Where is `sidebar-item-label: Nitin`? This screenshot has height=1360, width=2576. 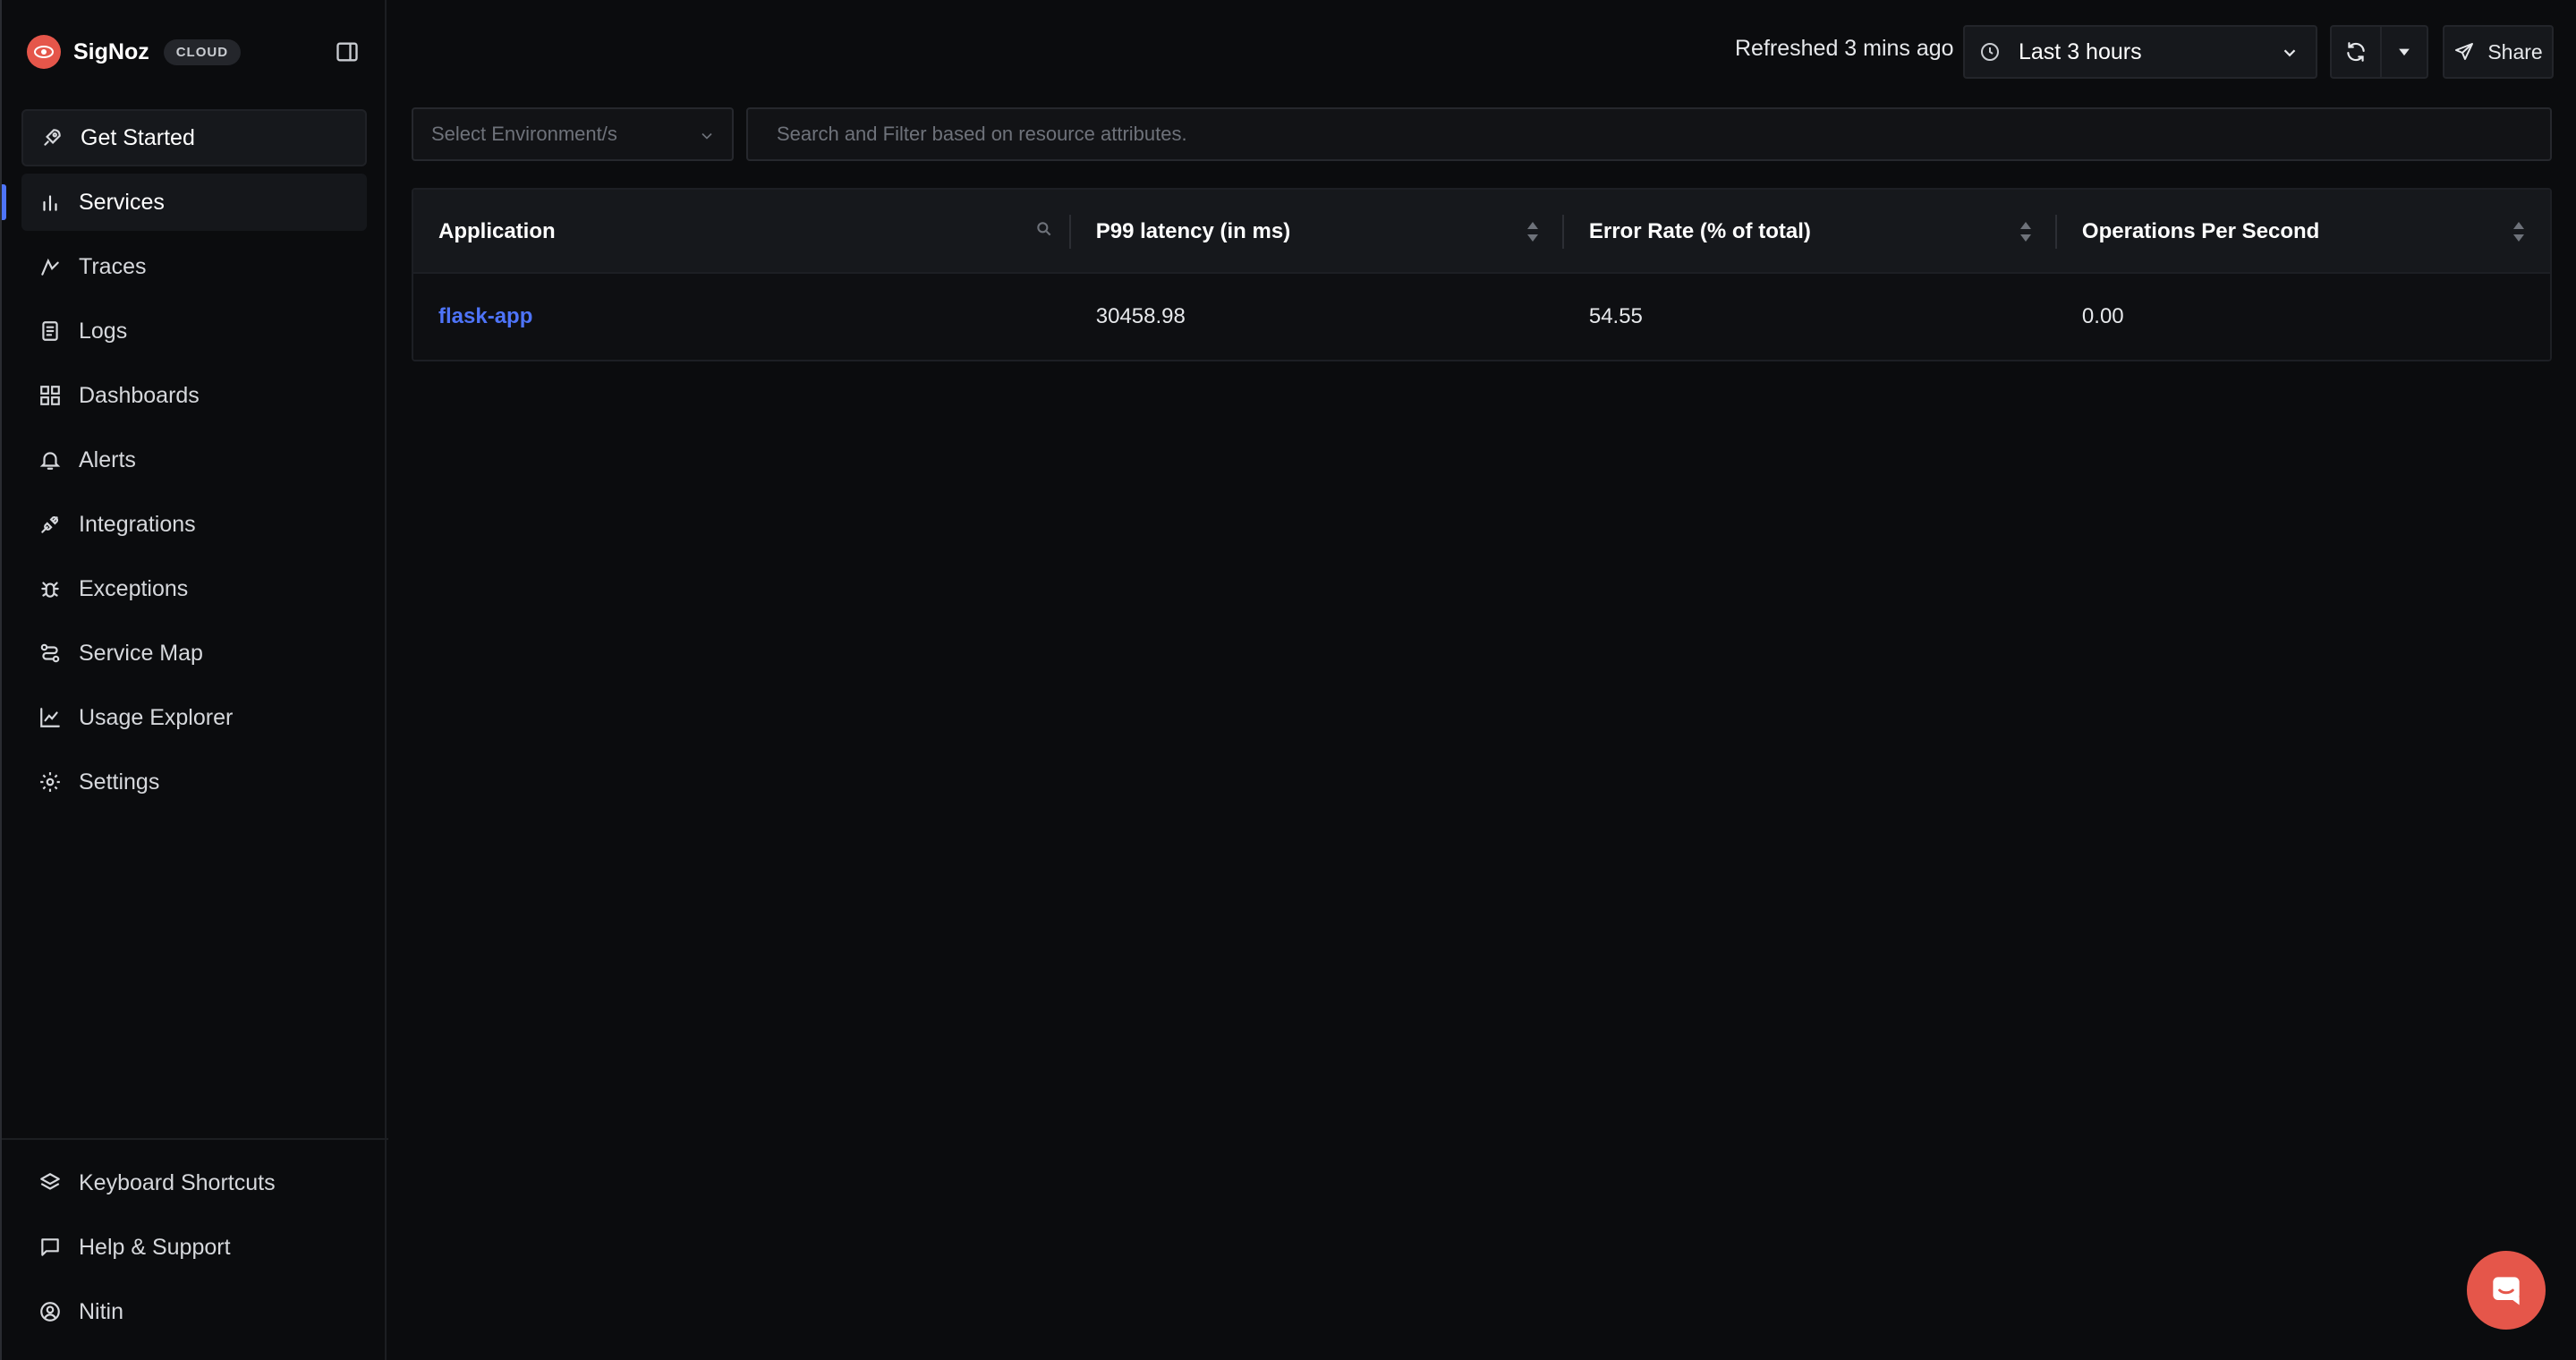
sidebar-item-label: Nitin is located at coordinates (101, 1311).